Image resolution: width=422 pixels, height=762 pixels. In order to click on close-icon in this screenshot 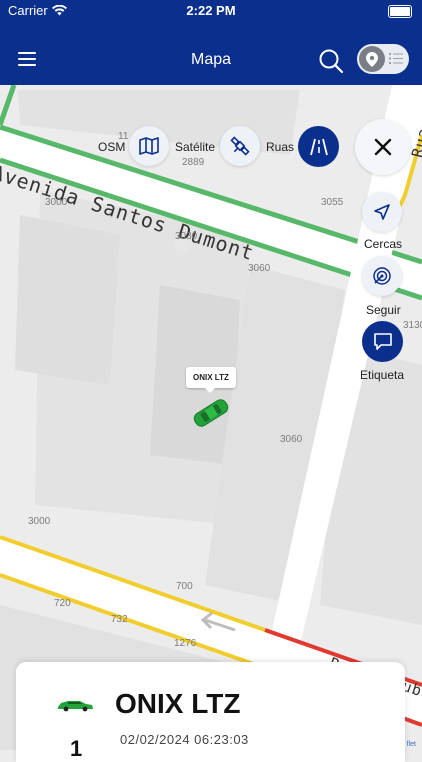, I will do `click(383, 147)`.